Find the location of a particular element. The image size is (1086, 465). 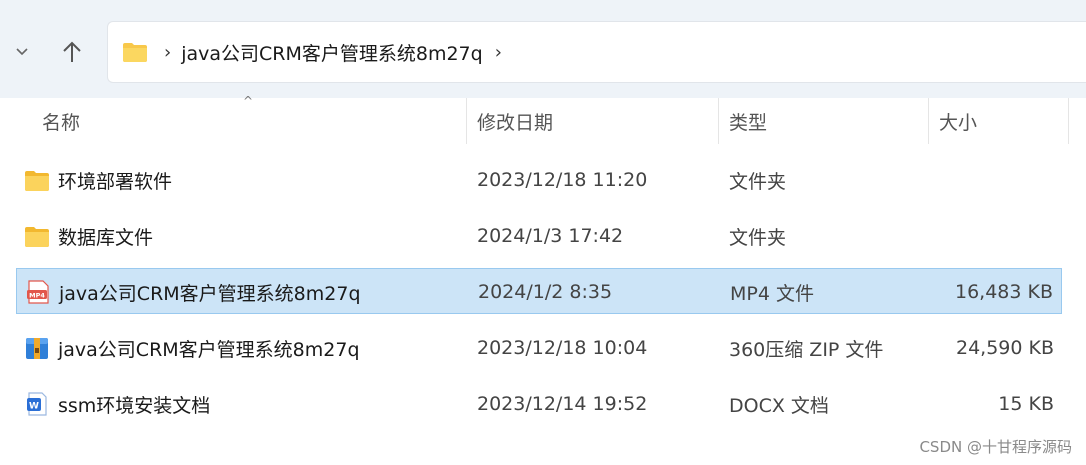

arrow-up-icon is located at coordinates (72, 51).